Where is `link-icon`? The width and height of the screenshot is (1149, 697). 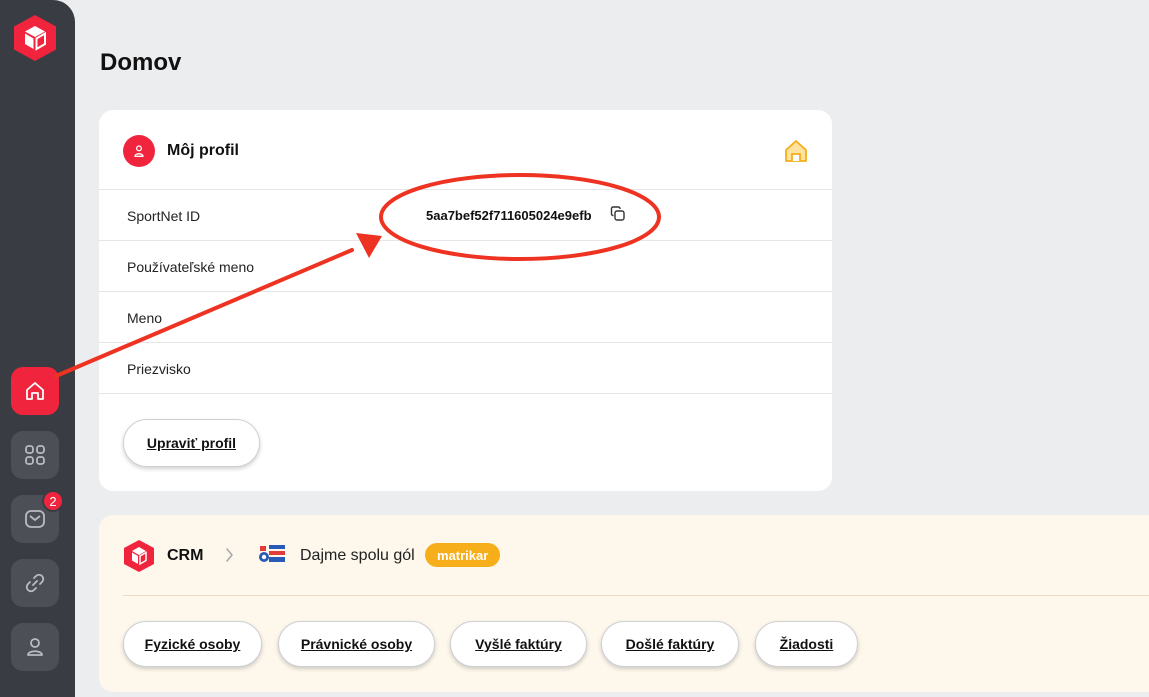
link-icon is located at coordinates (35, 583).